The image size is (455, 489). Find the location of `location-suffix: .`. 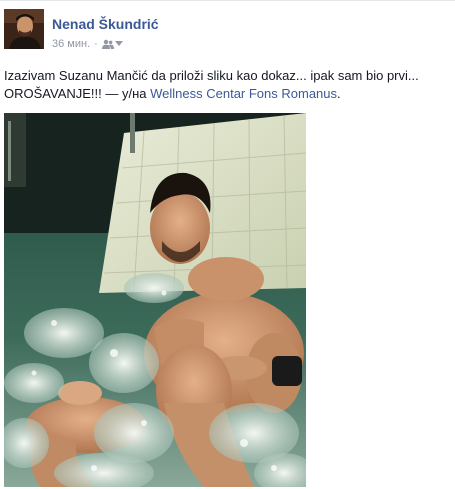

location-suffix: . is located at coordinates (339, 93).